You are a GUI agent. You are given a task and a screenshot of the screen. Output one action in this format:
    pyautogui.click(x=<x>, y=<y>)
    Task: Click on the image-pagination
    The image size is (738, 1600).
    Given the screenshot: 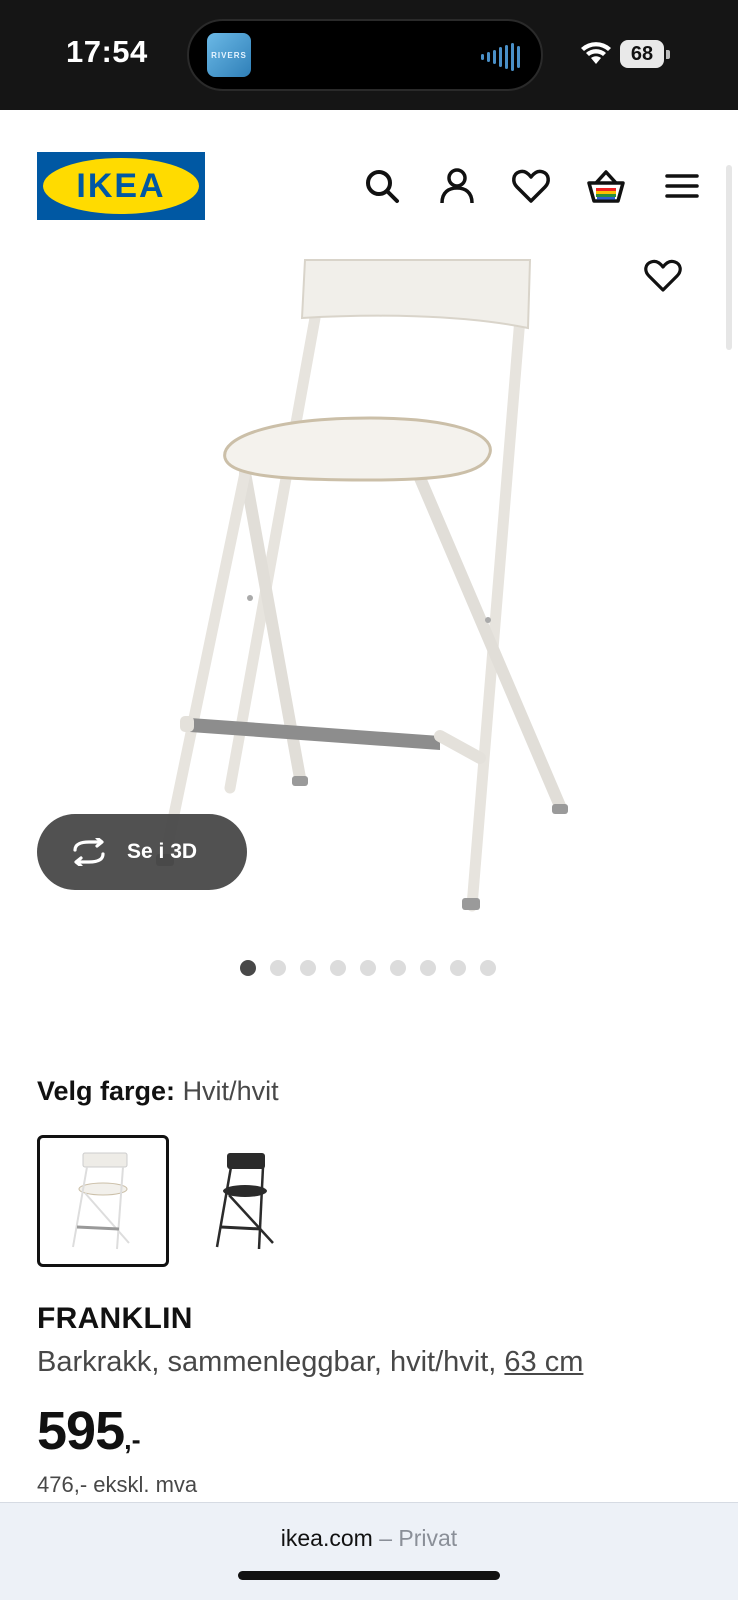 What is the action you would take?
    pyautogui.click(x=368, y=968)
    